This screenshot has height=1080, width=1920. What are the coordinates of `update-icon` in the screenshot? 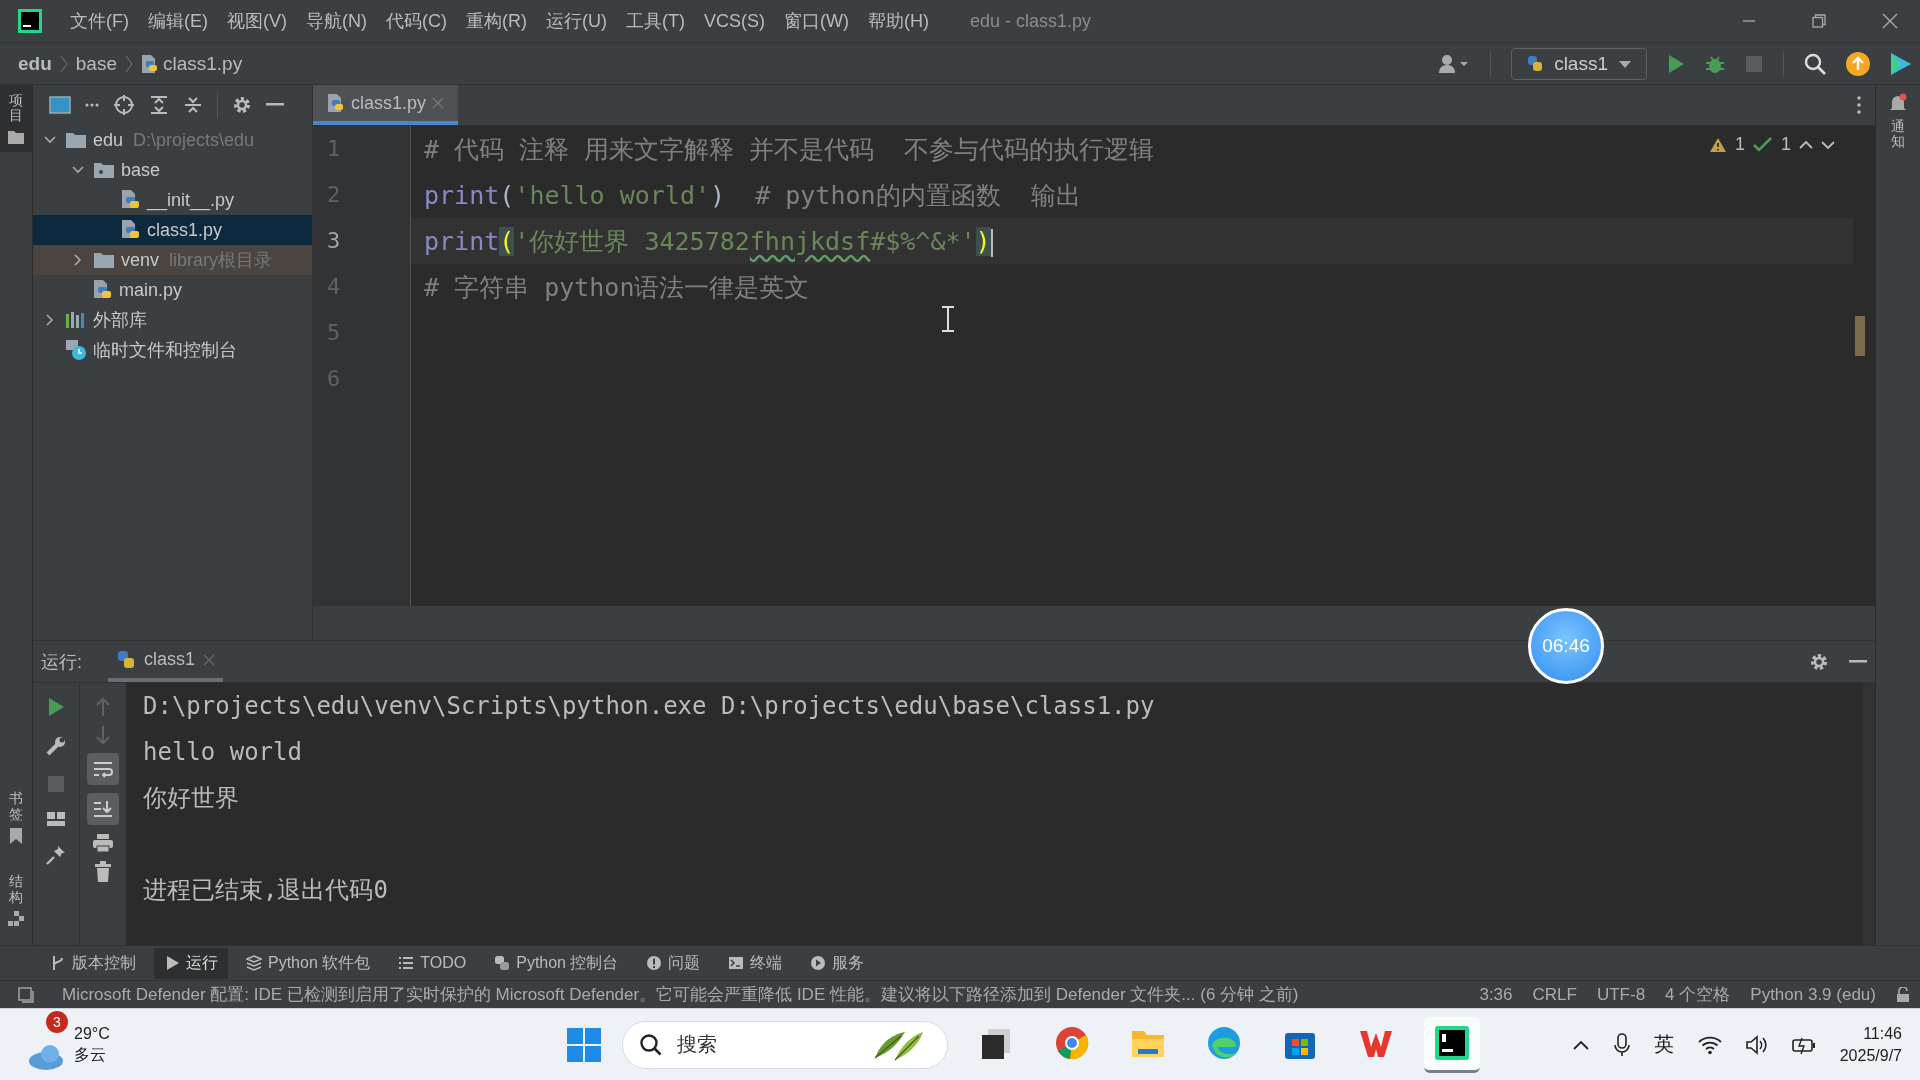 It's located at (1858, 63).